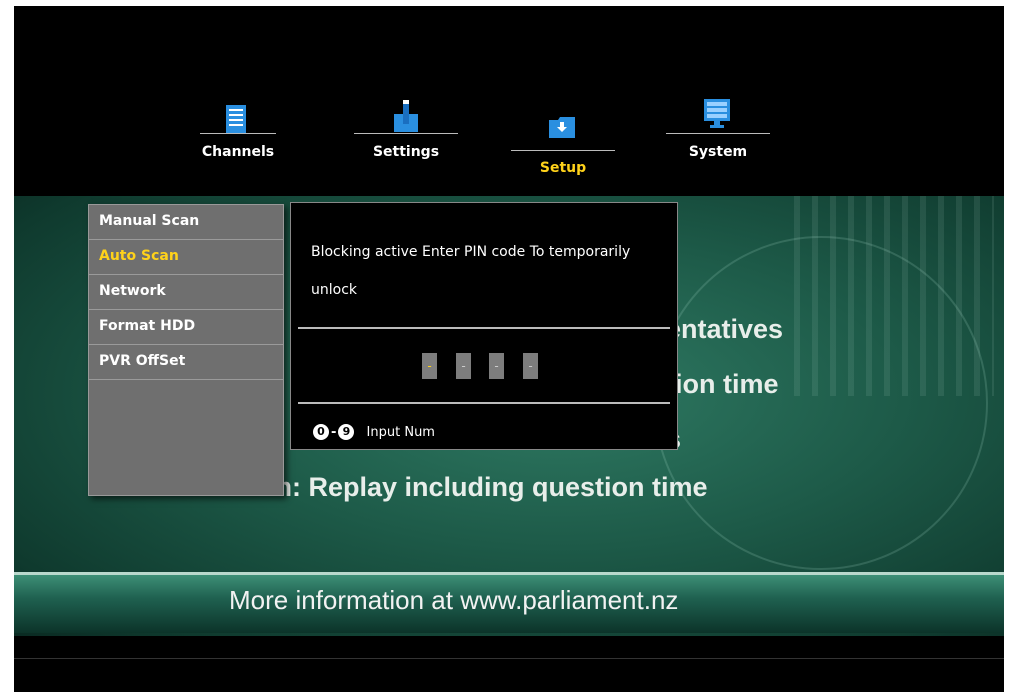 Image resolution: width=1011 pixels, height=692 pixels. I want to click on menu-item-label: Manual Scan, so click(149, 221).